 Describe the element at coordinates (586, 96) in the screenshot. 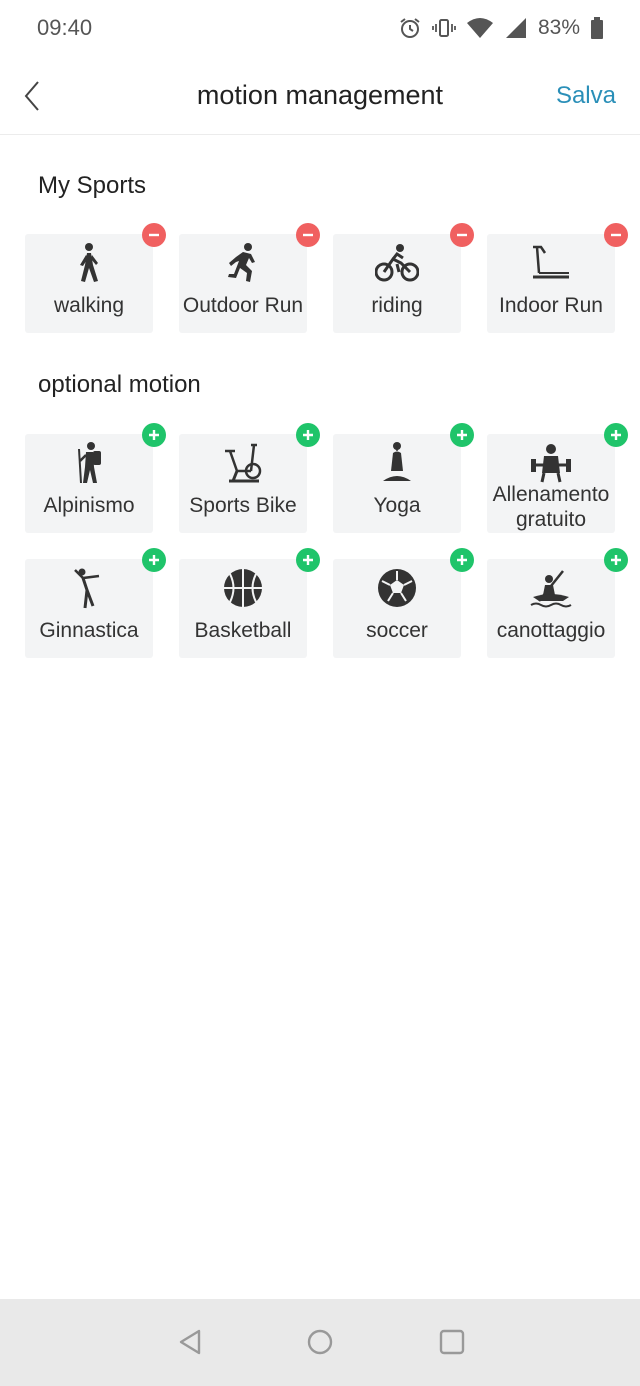

I see `save-button: Salva` at that location.